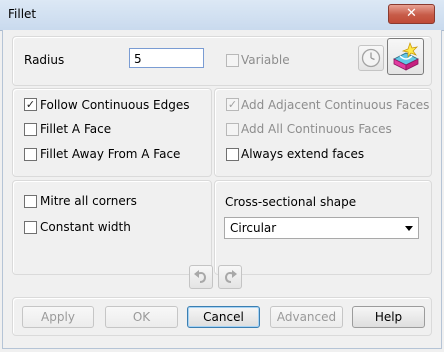 This screenshot has width=444, height=352. Describe the element at coordinates (321, 228) in the screenshot. I see `cross-sectional-shape-select: Circular` at that location.